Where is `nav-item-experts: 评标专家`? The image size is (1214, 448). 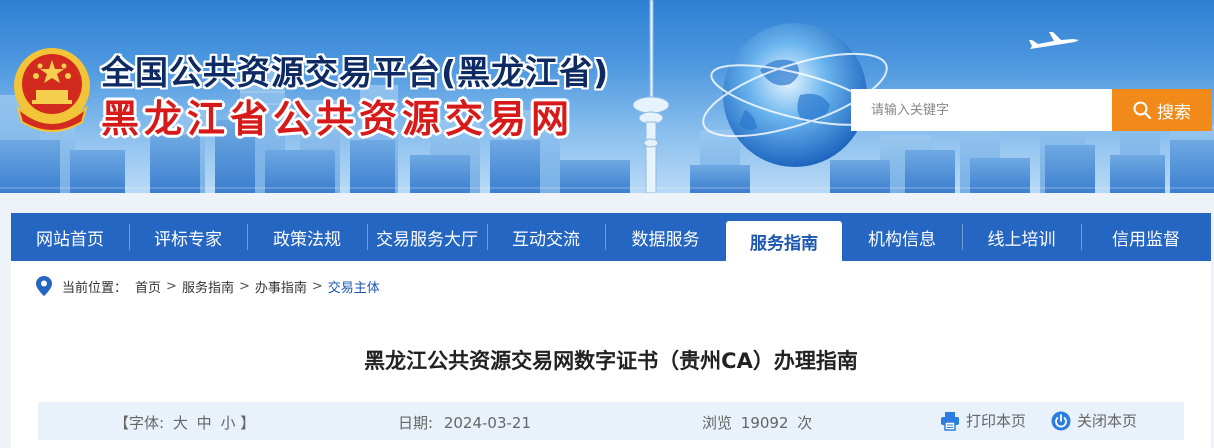
nav-item-experts: 评标专家 is located at coordinates (188, 237).